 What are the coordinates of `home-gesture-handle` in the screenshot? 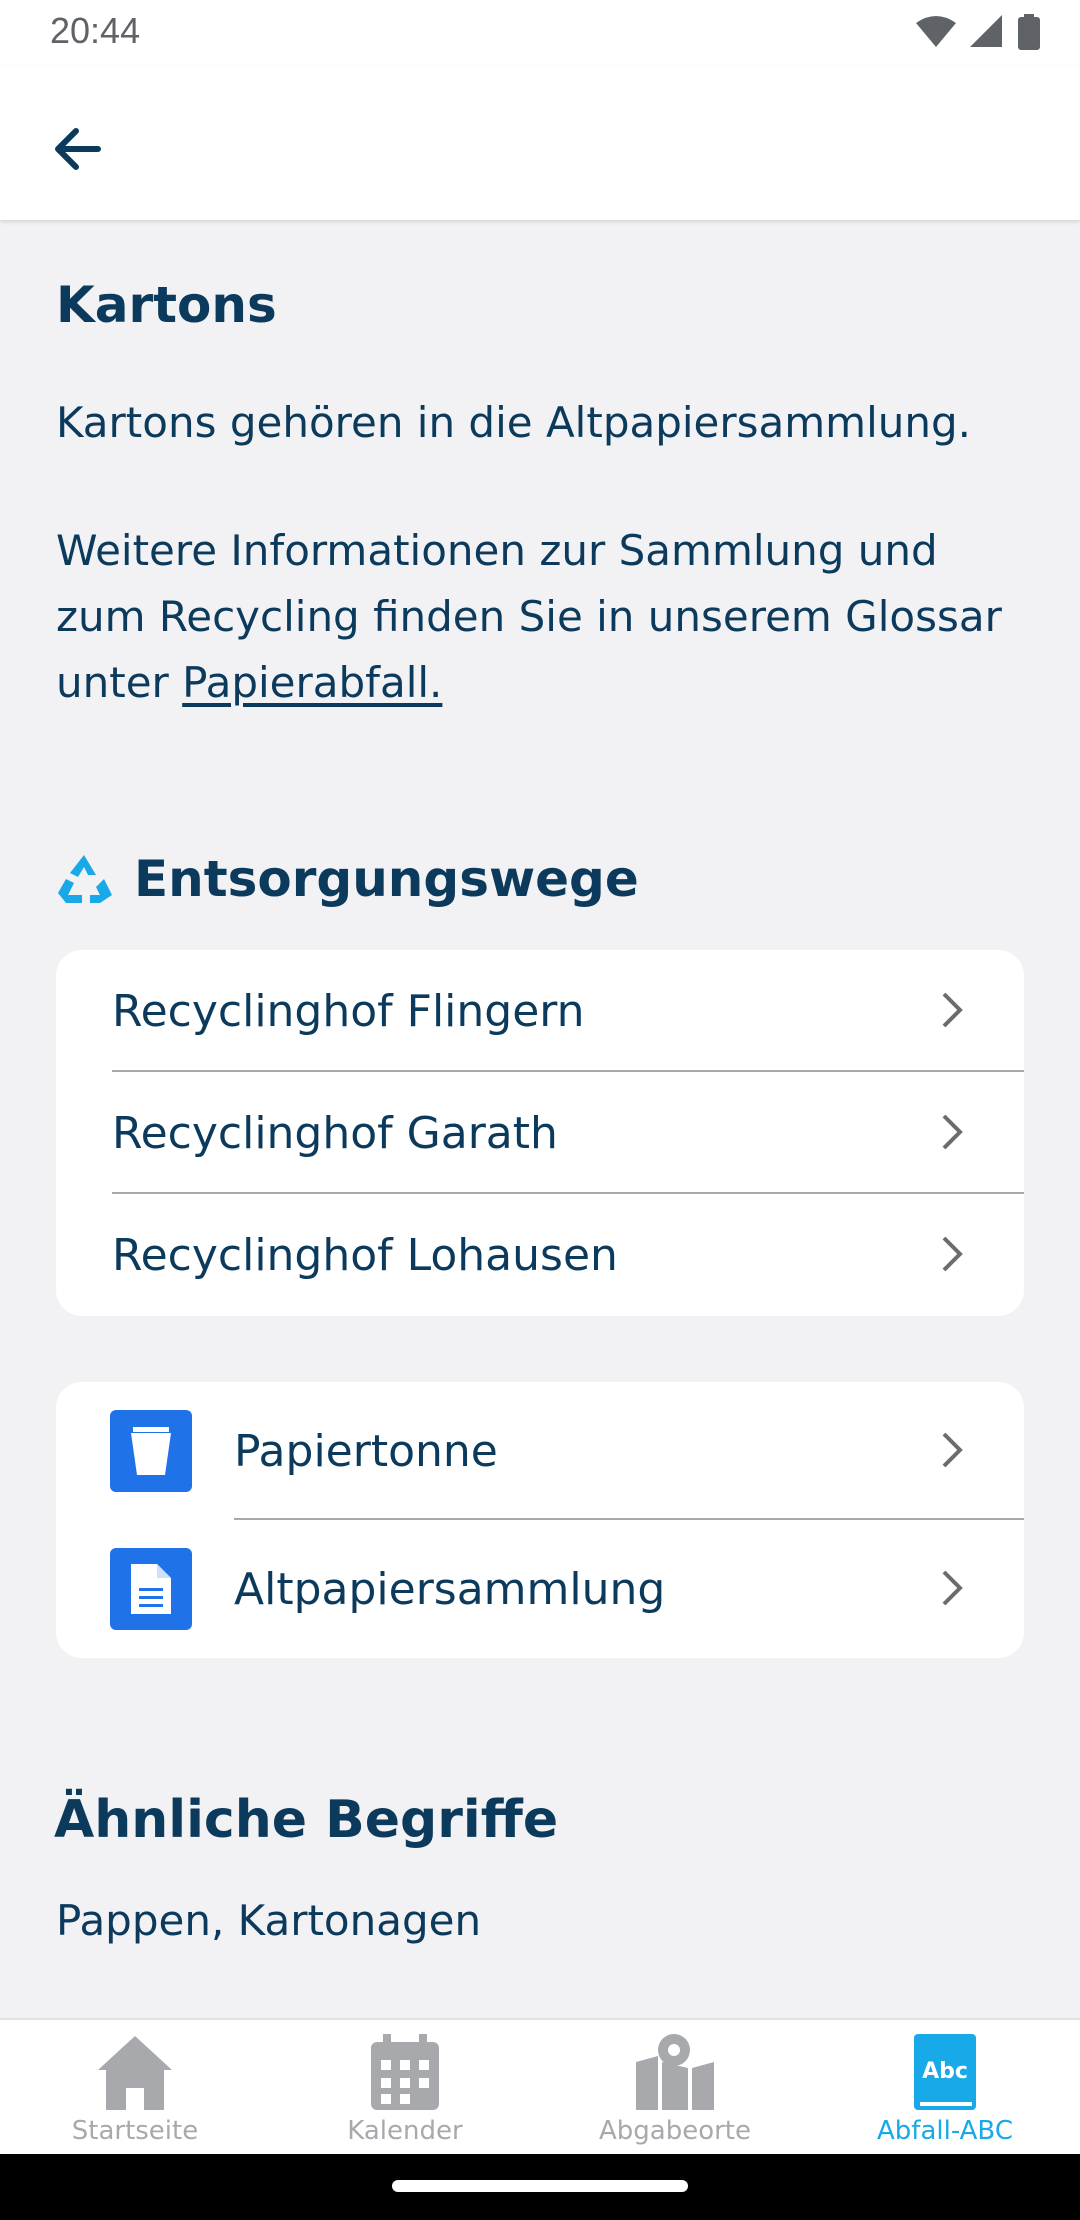 It's located at (540, 2186).